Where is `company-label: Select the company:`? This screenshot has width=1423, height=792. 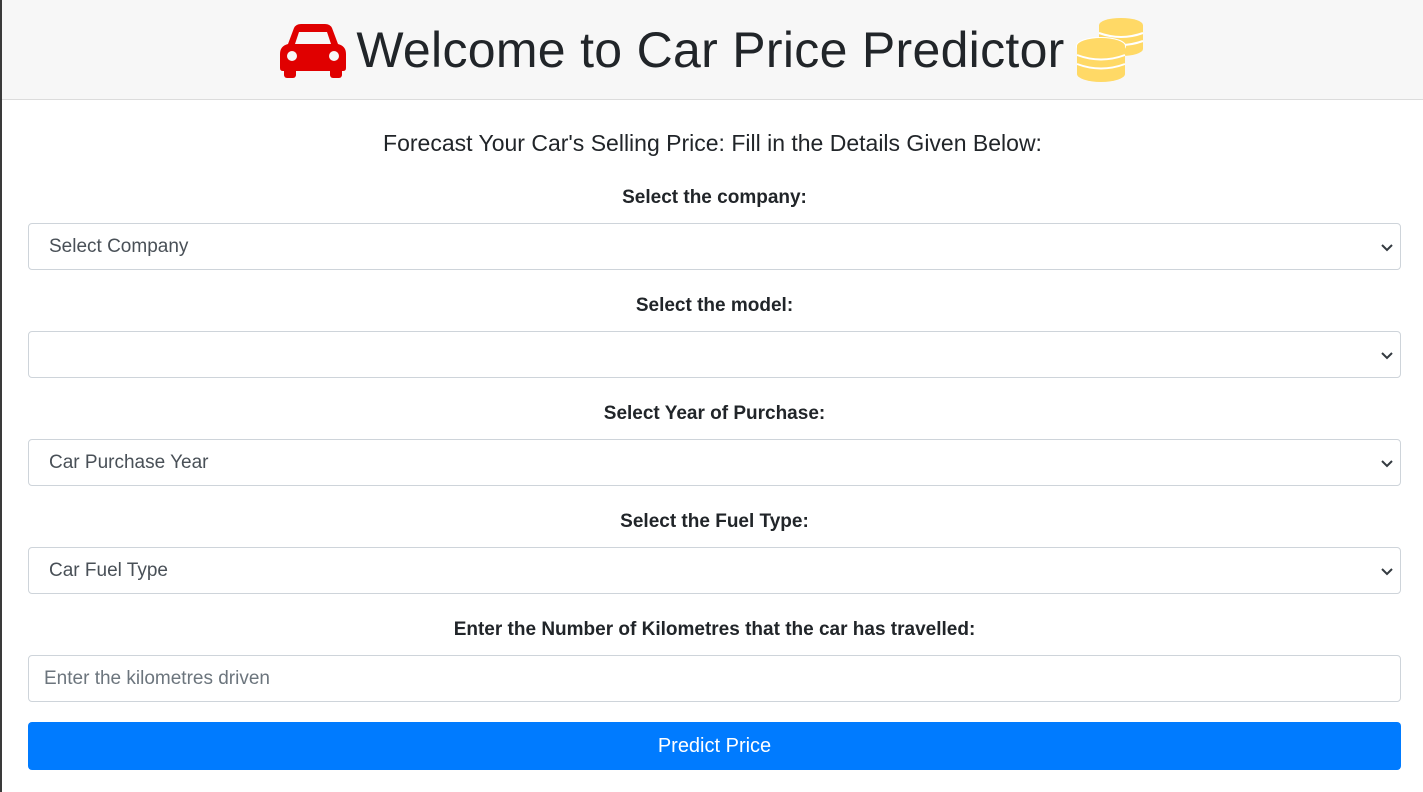 company-label: Select the company: is located at coordinates (714, 197).